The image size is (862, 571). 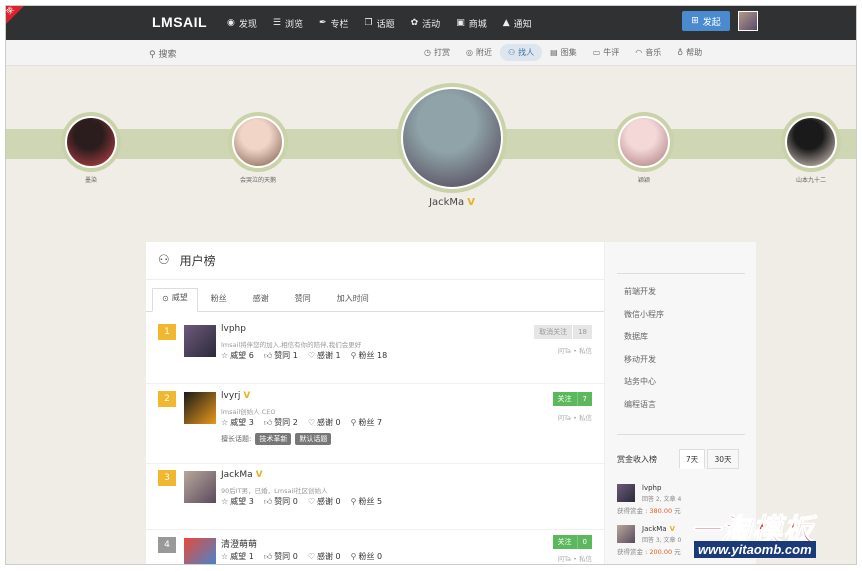 I want to click on user-name: lvyrj V, so click(x=235, y=396).